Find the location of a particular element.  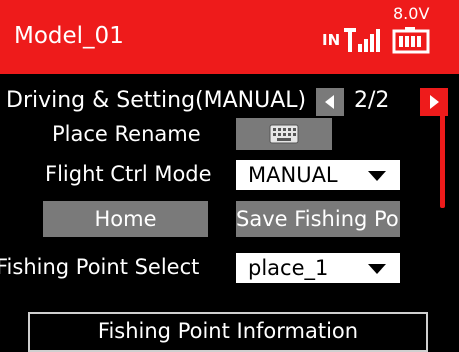

home-button: Home is located at coordinates (125, 219).